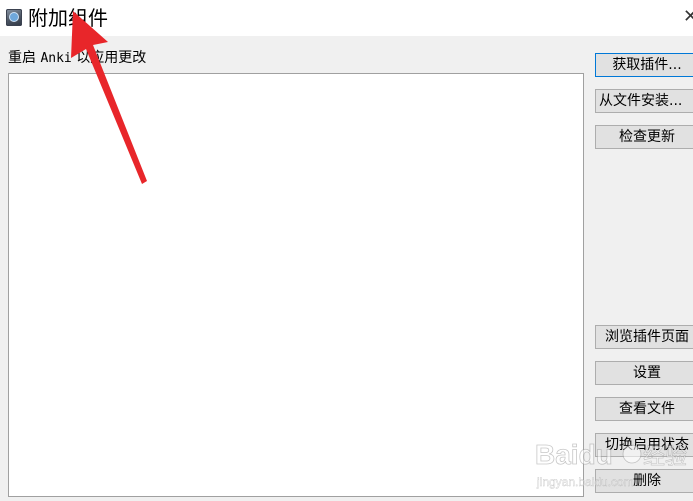  What do you see at coordinates (688, 17) in the screenshot?
I see `close-icon: ✕` at bounding box center [688, 17].